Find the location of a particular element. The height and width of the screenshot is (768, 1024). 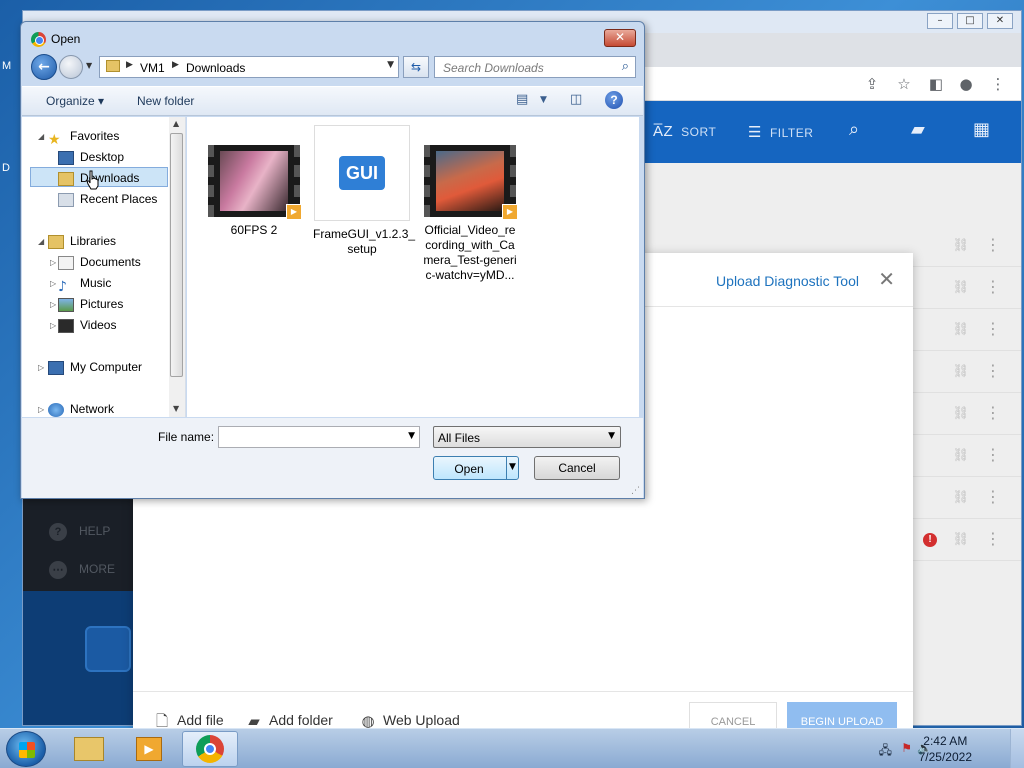

nav-videos: Videos is located at coordinates (87, 325).